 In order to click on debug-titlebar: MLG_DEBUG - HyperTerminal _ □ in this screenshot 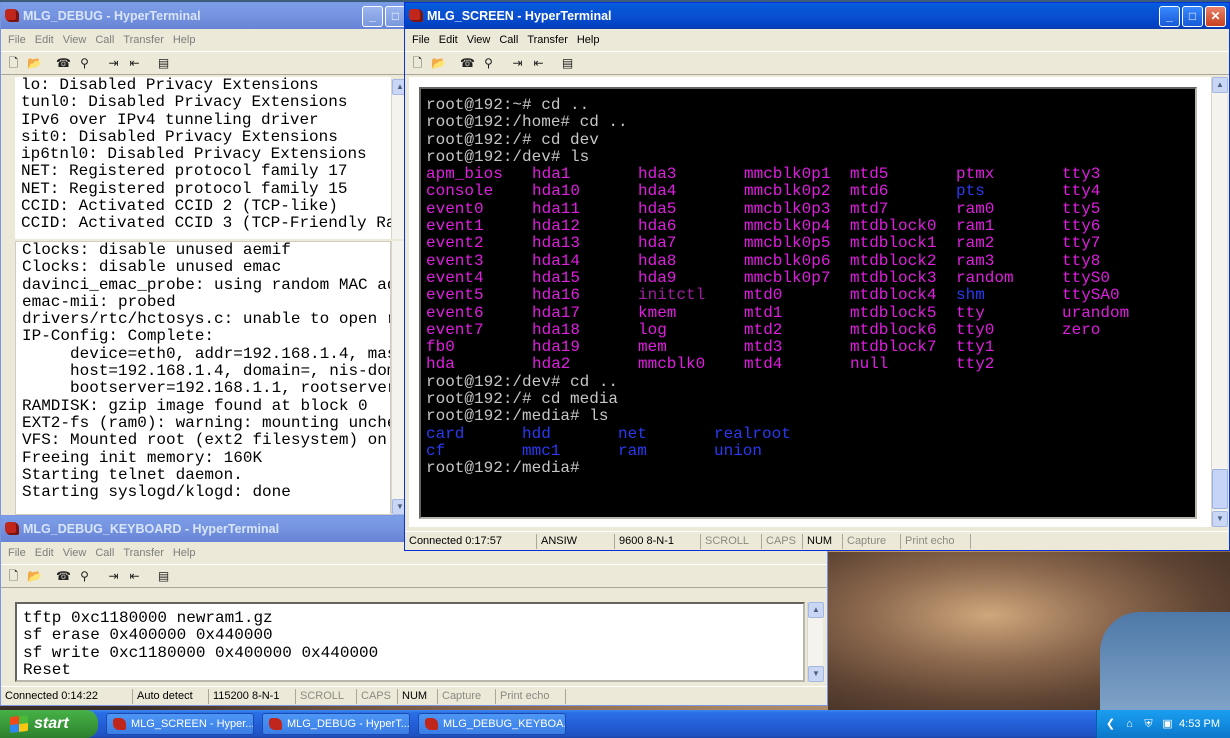, I will do `click(205, 16)`.